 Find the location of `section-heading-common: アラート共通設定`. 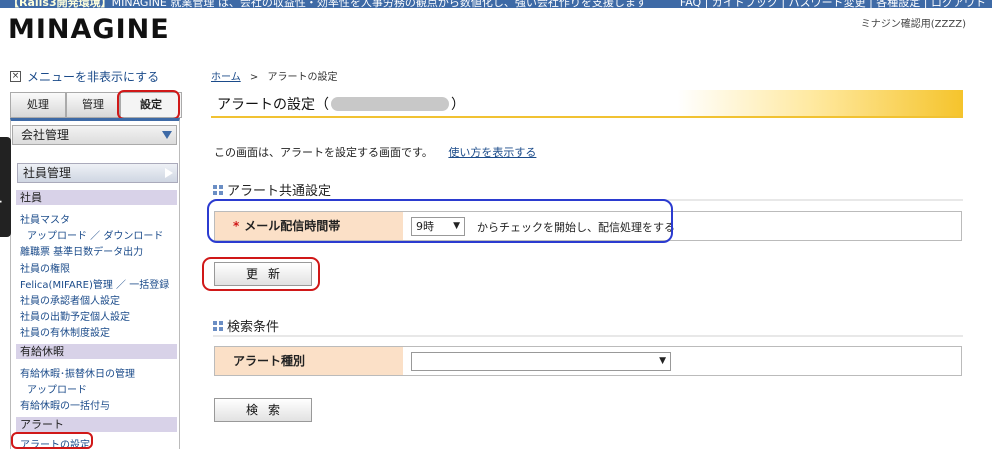

section-heading-common: アラート共通設定 is located at coordinates (272, 189).